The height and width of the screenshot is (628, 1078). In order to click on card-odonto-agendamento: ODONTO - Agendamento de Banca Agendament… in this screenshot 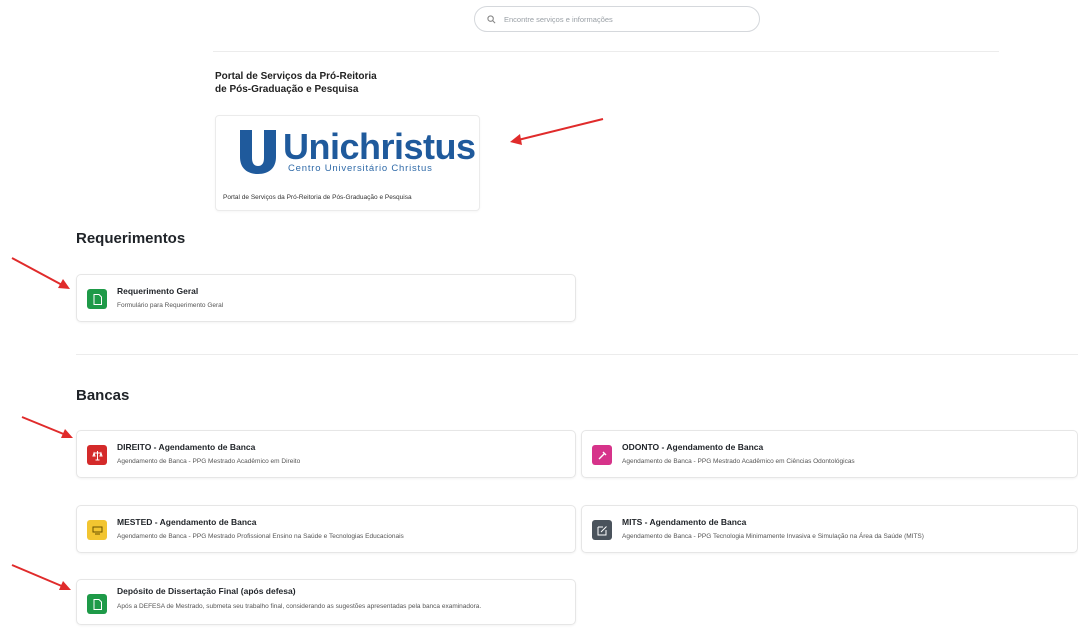, I will do `click(829, 454)`.